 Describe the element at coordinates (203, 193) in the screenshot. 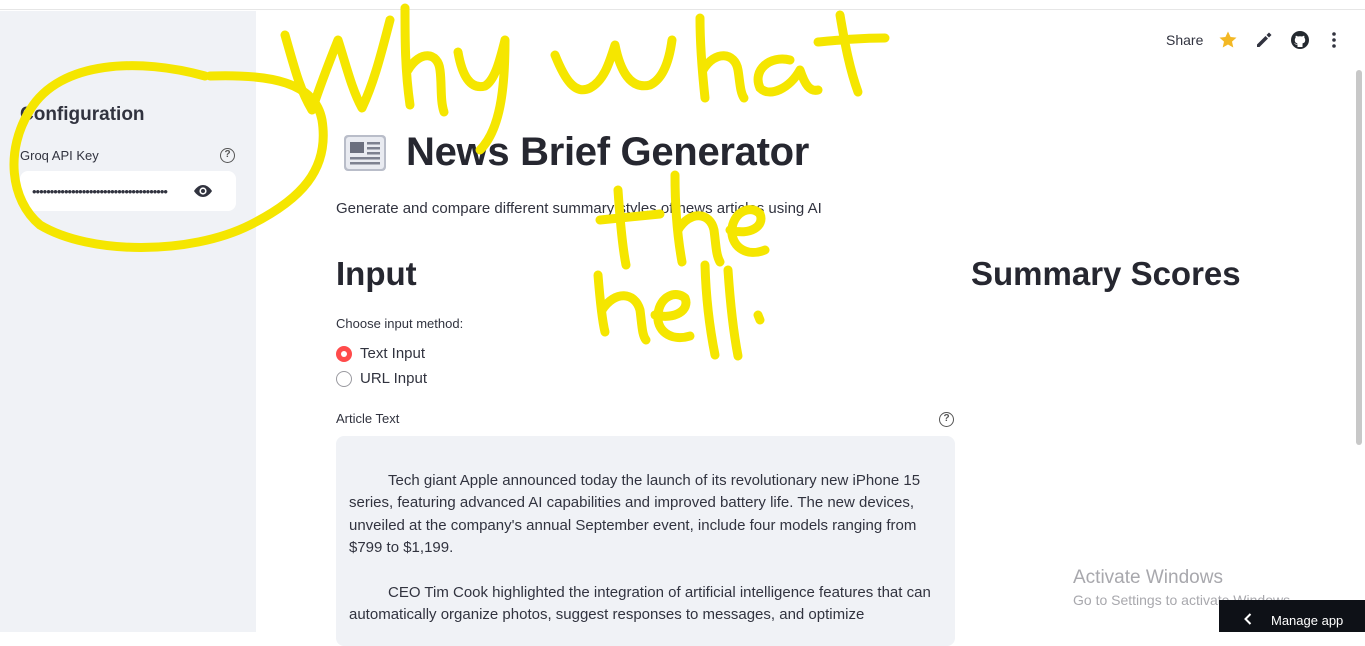

I see `eye-icon` at that location.